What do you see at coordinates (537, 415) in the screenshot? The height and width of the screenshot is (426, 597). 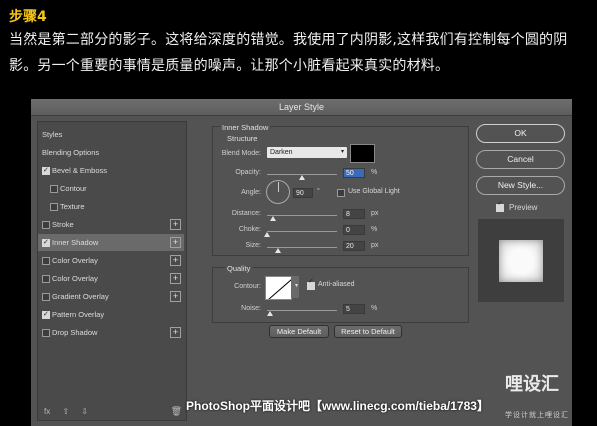 I see `site-logo-tagline: 学设计就上哩设汇` at bounding box center [537, 415].